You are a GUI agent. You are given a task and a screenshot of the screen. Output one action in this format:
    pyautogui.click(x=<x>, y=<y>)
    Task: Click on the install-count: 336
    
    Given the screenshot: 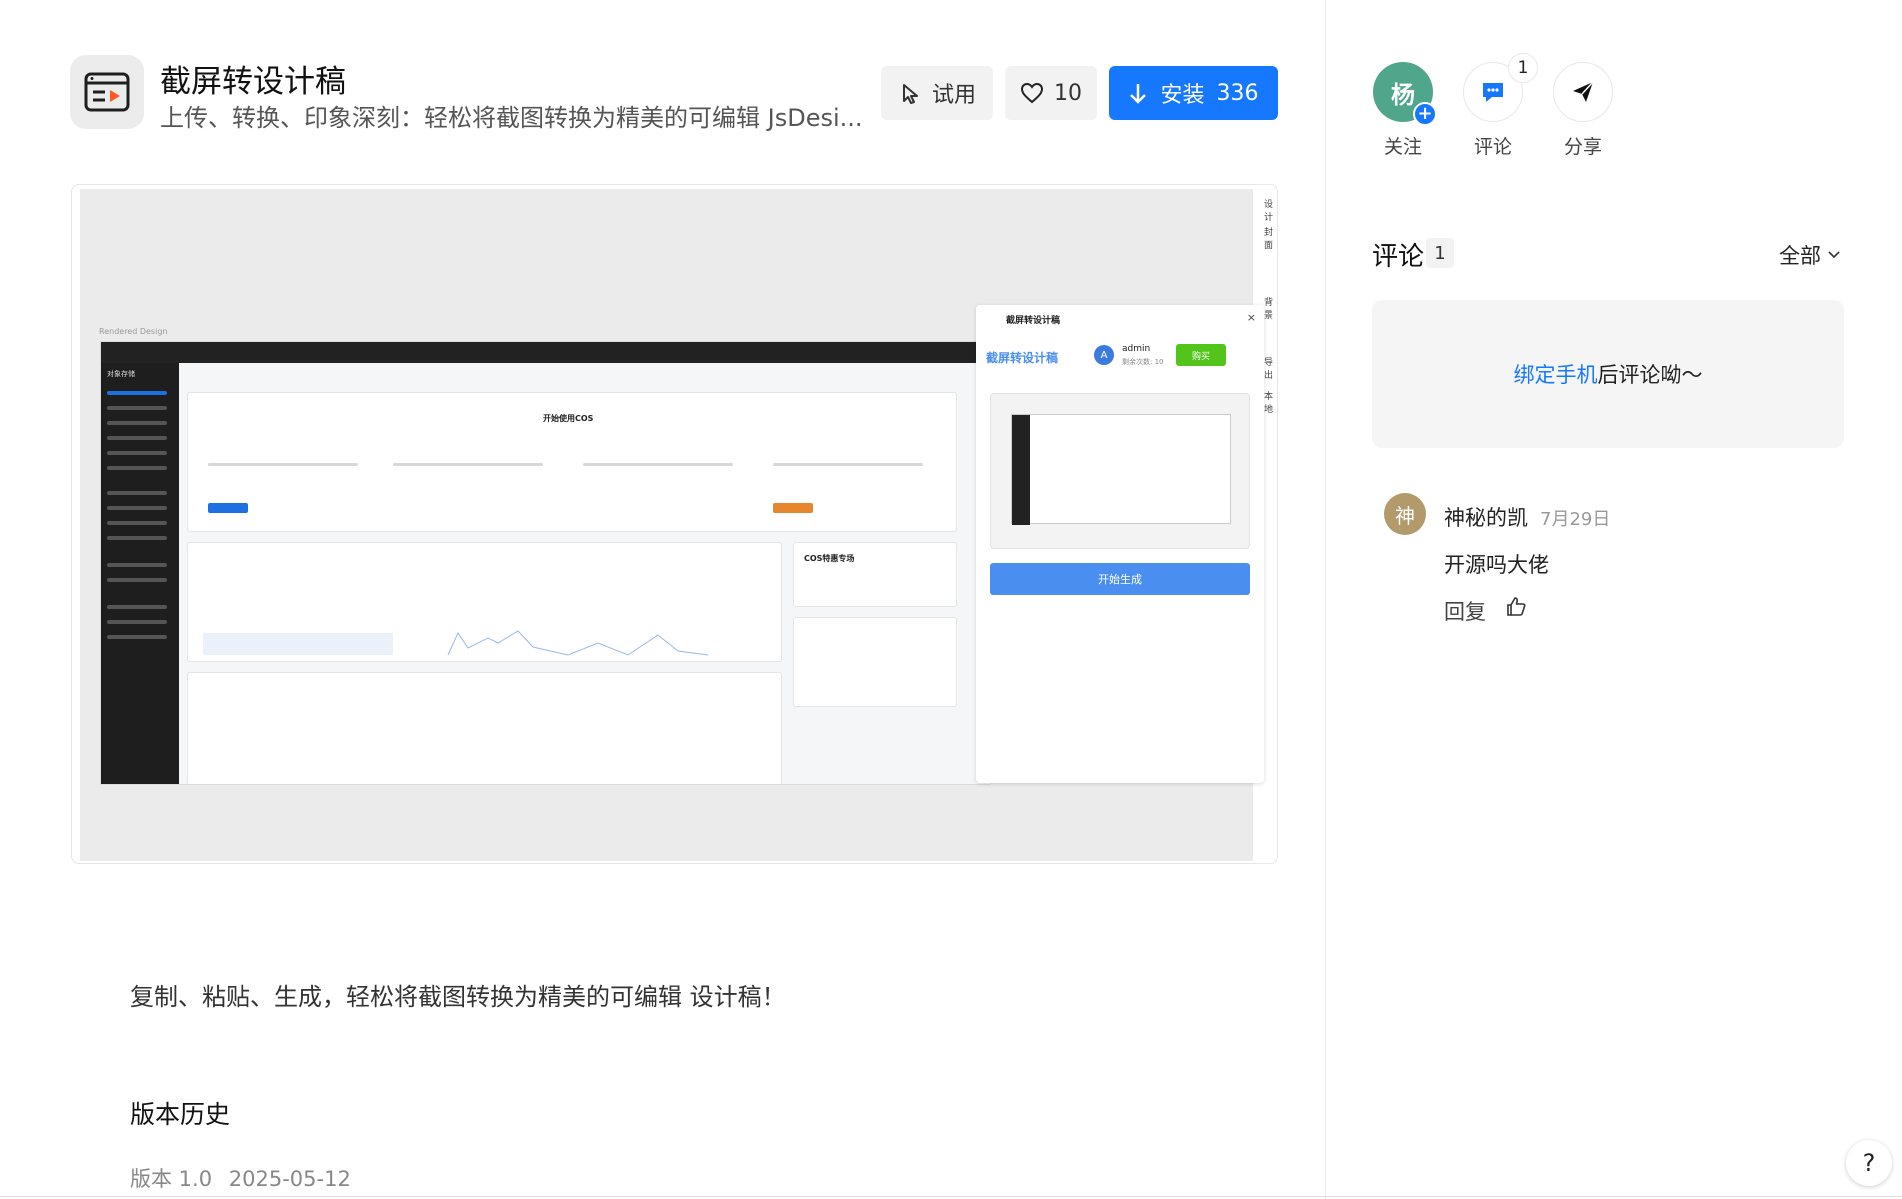 What is the action you would take?
    pyautogui.click(x=1237, y=93)
    